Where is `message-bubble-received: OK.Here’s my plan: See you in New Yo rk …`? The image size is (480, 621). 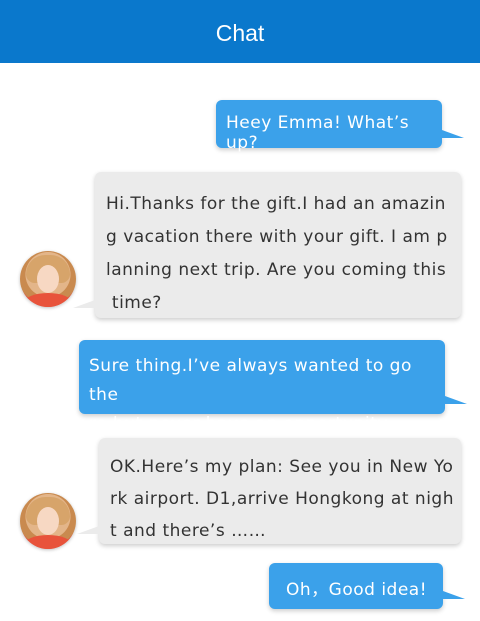 message-bubble-received: OK.Here’s my plan: See you in New Yo rk … is located at coordinates (269, 491).